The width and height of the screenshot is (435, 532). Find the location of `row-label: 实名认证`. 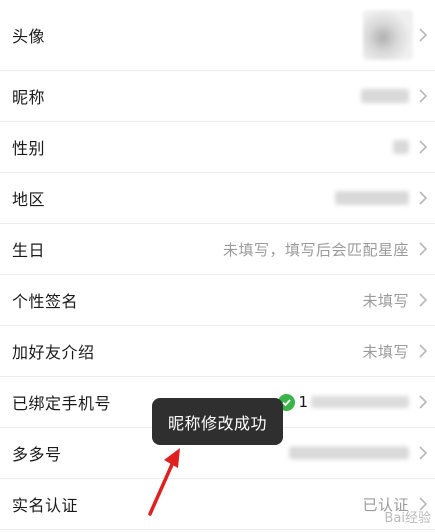

row-label: 实名认证 is located at coordinates (45, 505).